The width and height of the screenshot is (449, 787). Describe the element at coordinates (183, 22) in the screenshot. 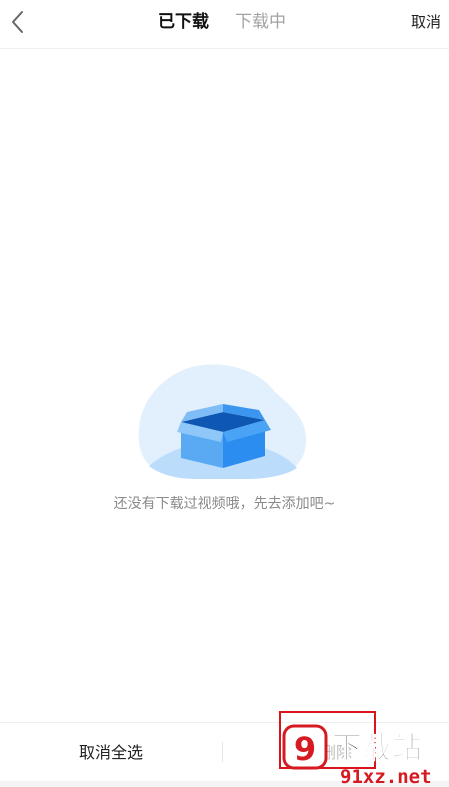

I see `tab-downloaded: 已下载` at that location.